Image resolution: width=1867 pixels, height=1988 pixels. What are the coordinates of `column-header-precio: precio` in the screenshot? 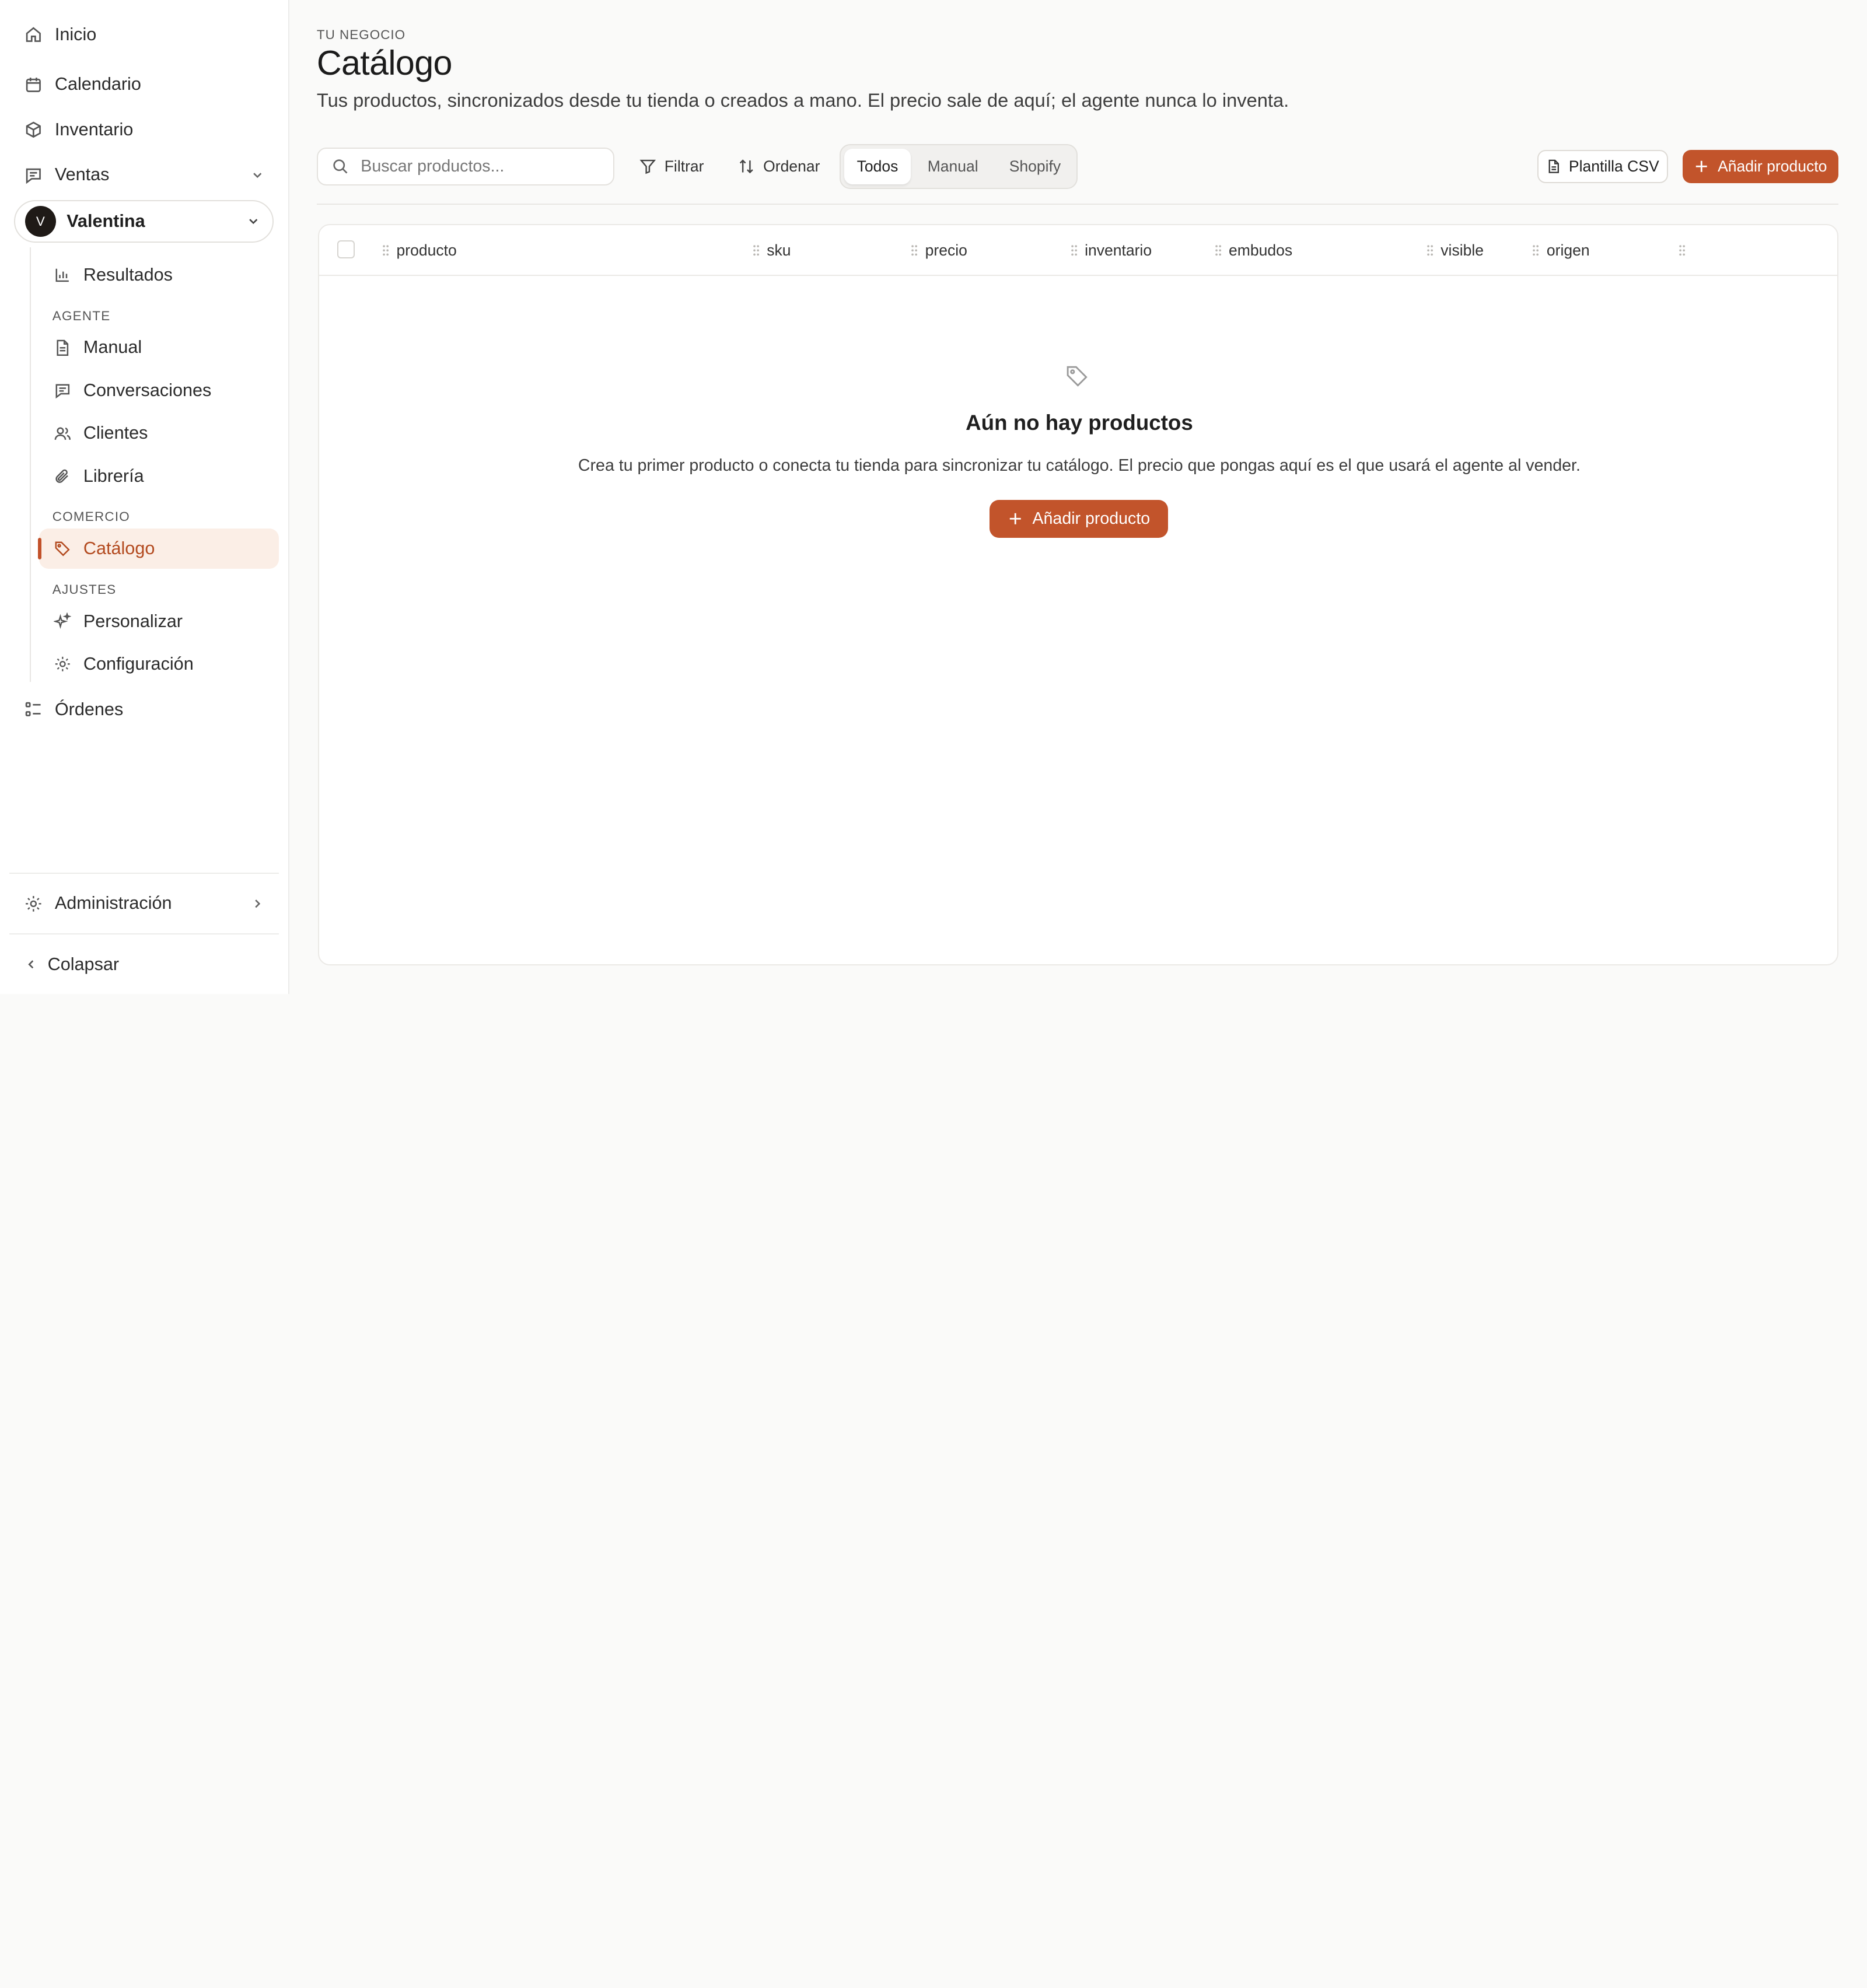 It's located at (939, 250).